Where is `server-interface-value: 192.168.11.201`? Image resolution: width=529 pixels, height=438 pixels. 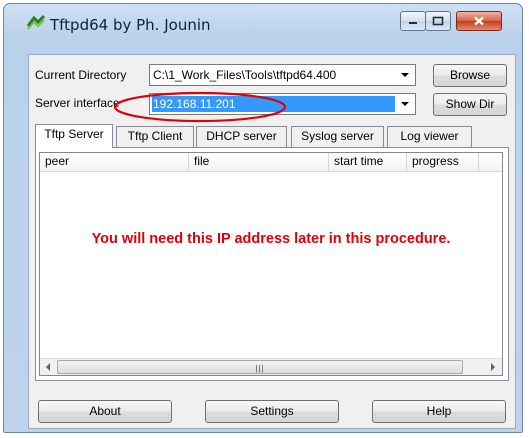
server-interface-value: 192.168.11.201 is located at coordinates (194, 104).